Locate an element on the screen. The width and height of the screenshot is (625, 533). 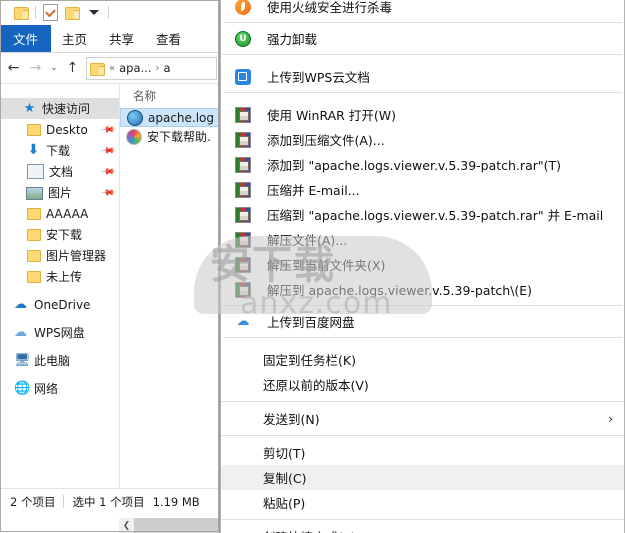
menu-item-restore-previous-versions: 还原以前的版本(V) is located at coordinates (422, 384).